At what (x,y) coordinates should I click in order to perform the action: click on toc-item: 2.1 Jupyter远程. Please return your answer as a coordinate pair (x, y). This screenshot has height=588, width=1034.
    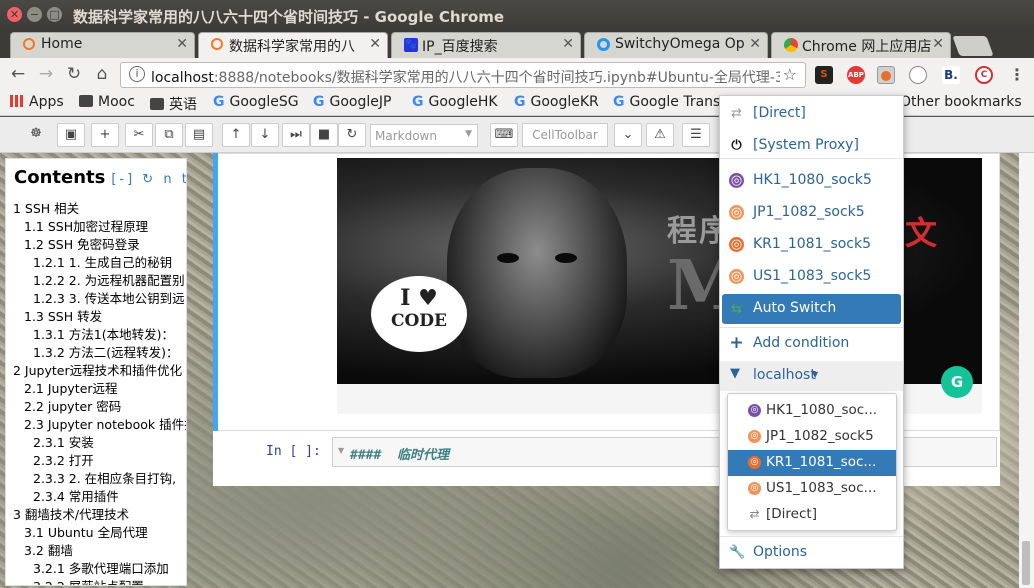
    Looking at the image, I should click on (71, 387).